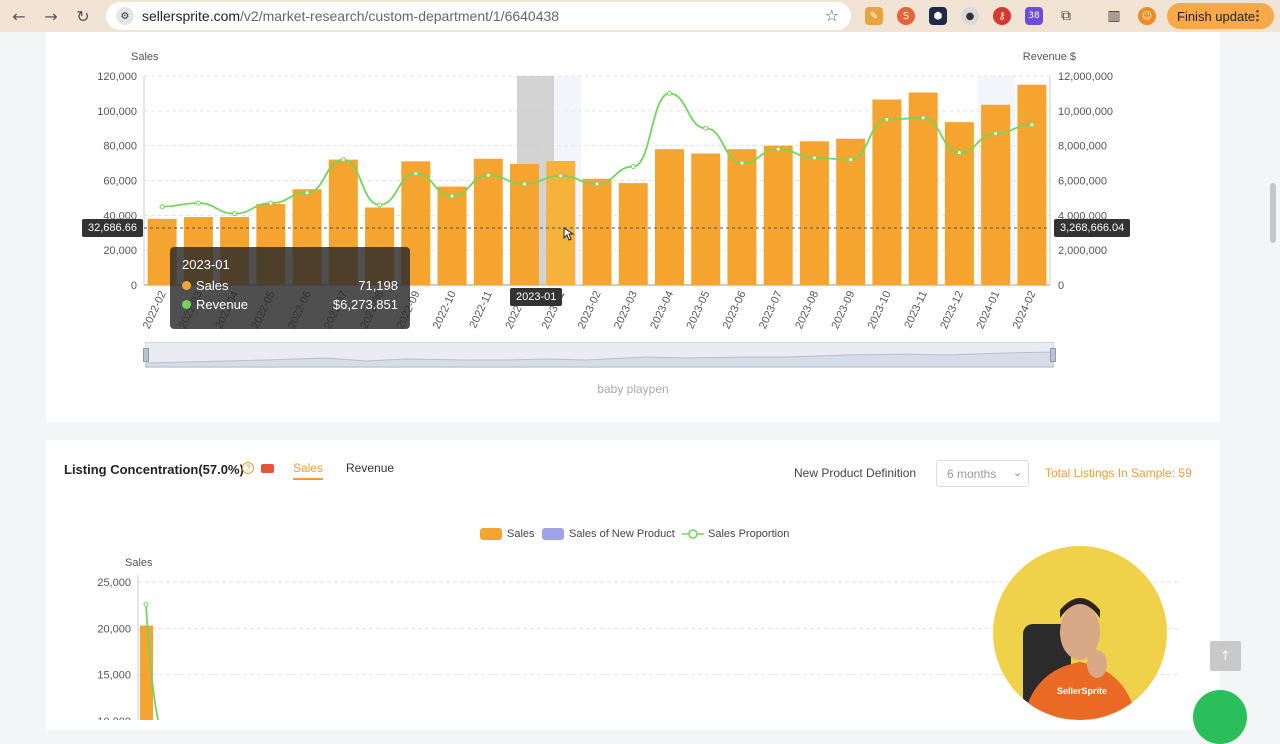  Describe the element at coordinates (536, 297) in the screenshot. I see `axis-pointer-label: 2023-01` at that location.